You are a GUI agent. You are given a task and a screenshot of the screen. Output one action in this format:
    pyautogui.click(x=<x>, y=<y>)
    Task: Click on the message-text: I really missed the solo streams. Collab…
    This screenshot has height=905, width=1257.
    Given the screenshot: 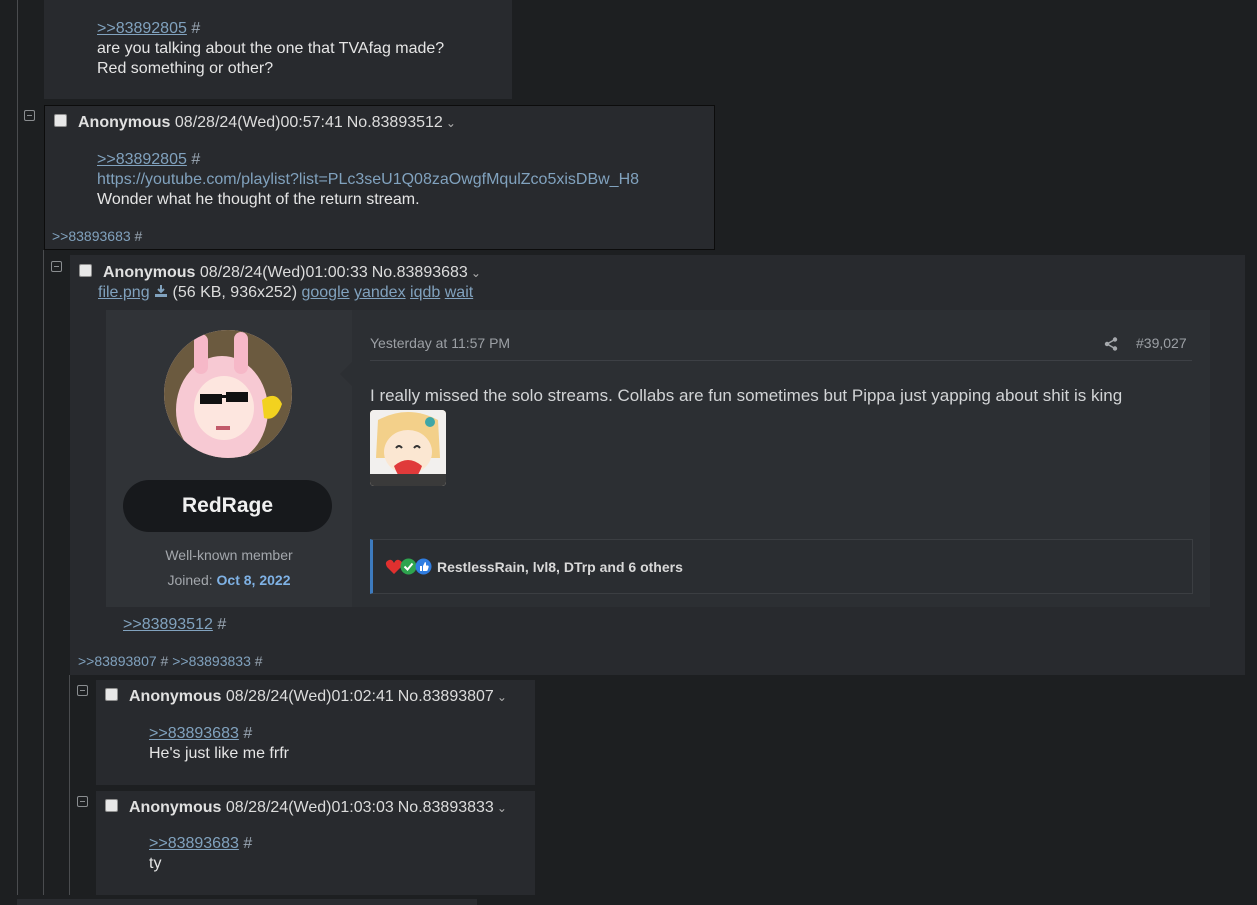 What is the action you would take?
    pyautogui.click(x=746, y=395)
    